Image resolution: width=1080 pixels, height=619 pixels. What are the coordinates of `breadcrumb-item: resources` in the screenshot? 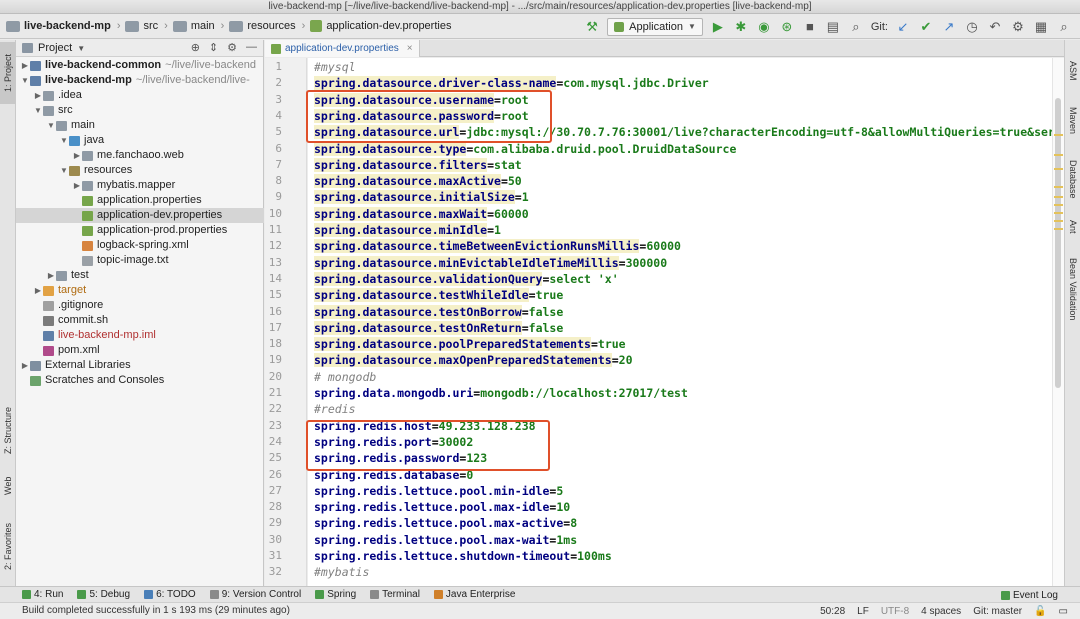 It's located at (271, 26).